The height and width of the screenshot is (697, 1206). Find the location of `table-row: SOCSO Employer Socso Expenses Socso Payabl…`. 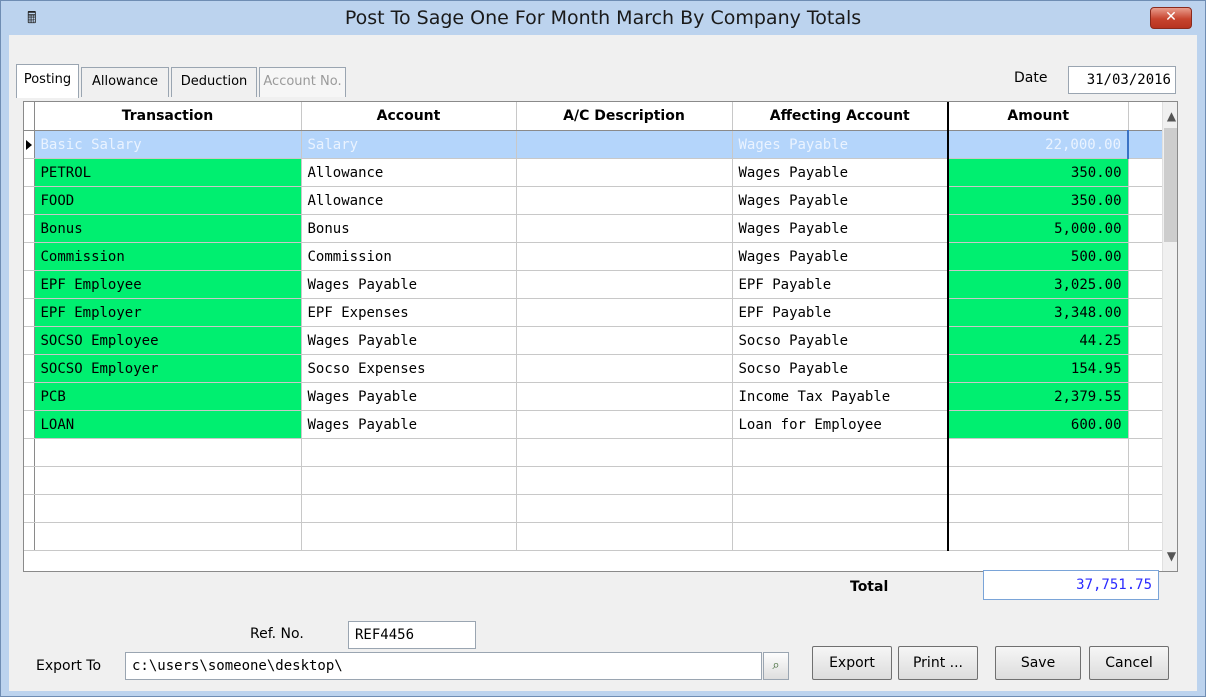

table-row: SOCSO Employer Socso Expenses Socso Payabl… is located at coordinates (593, 368).